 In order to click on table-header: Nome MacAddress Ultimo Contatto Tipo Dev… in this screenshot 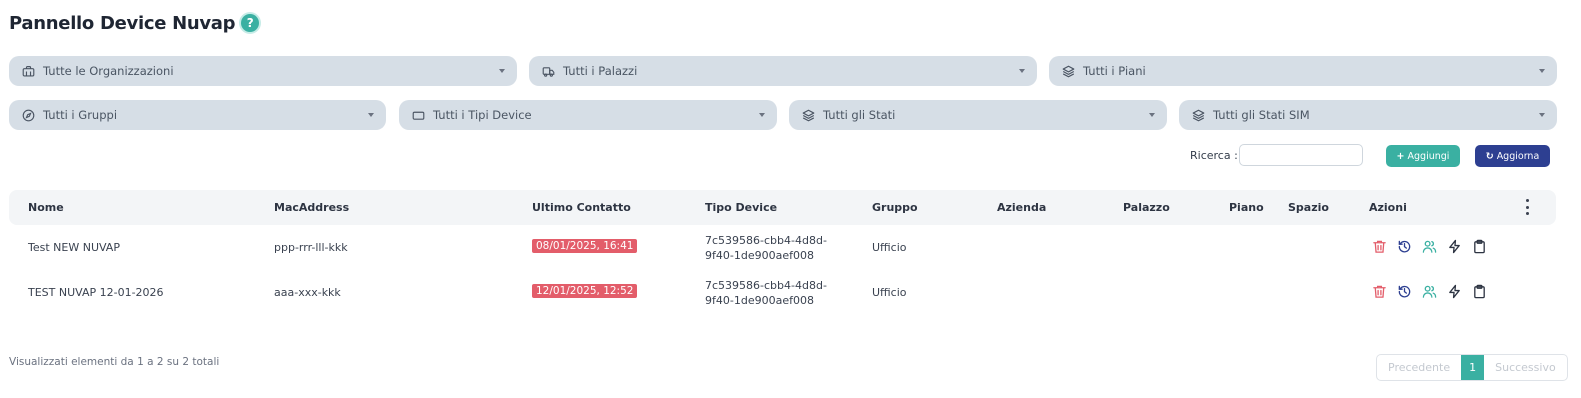, I will do `click(782, 207)`.